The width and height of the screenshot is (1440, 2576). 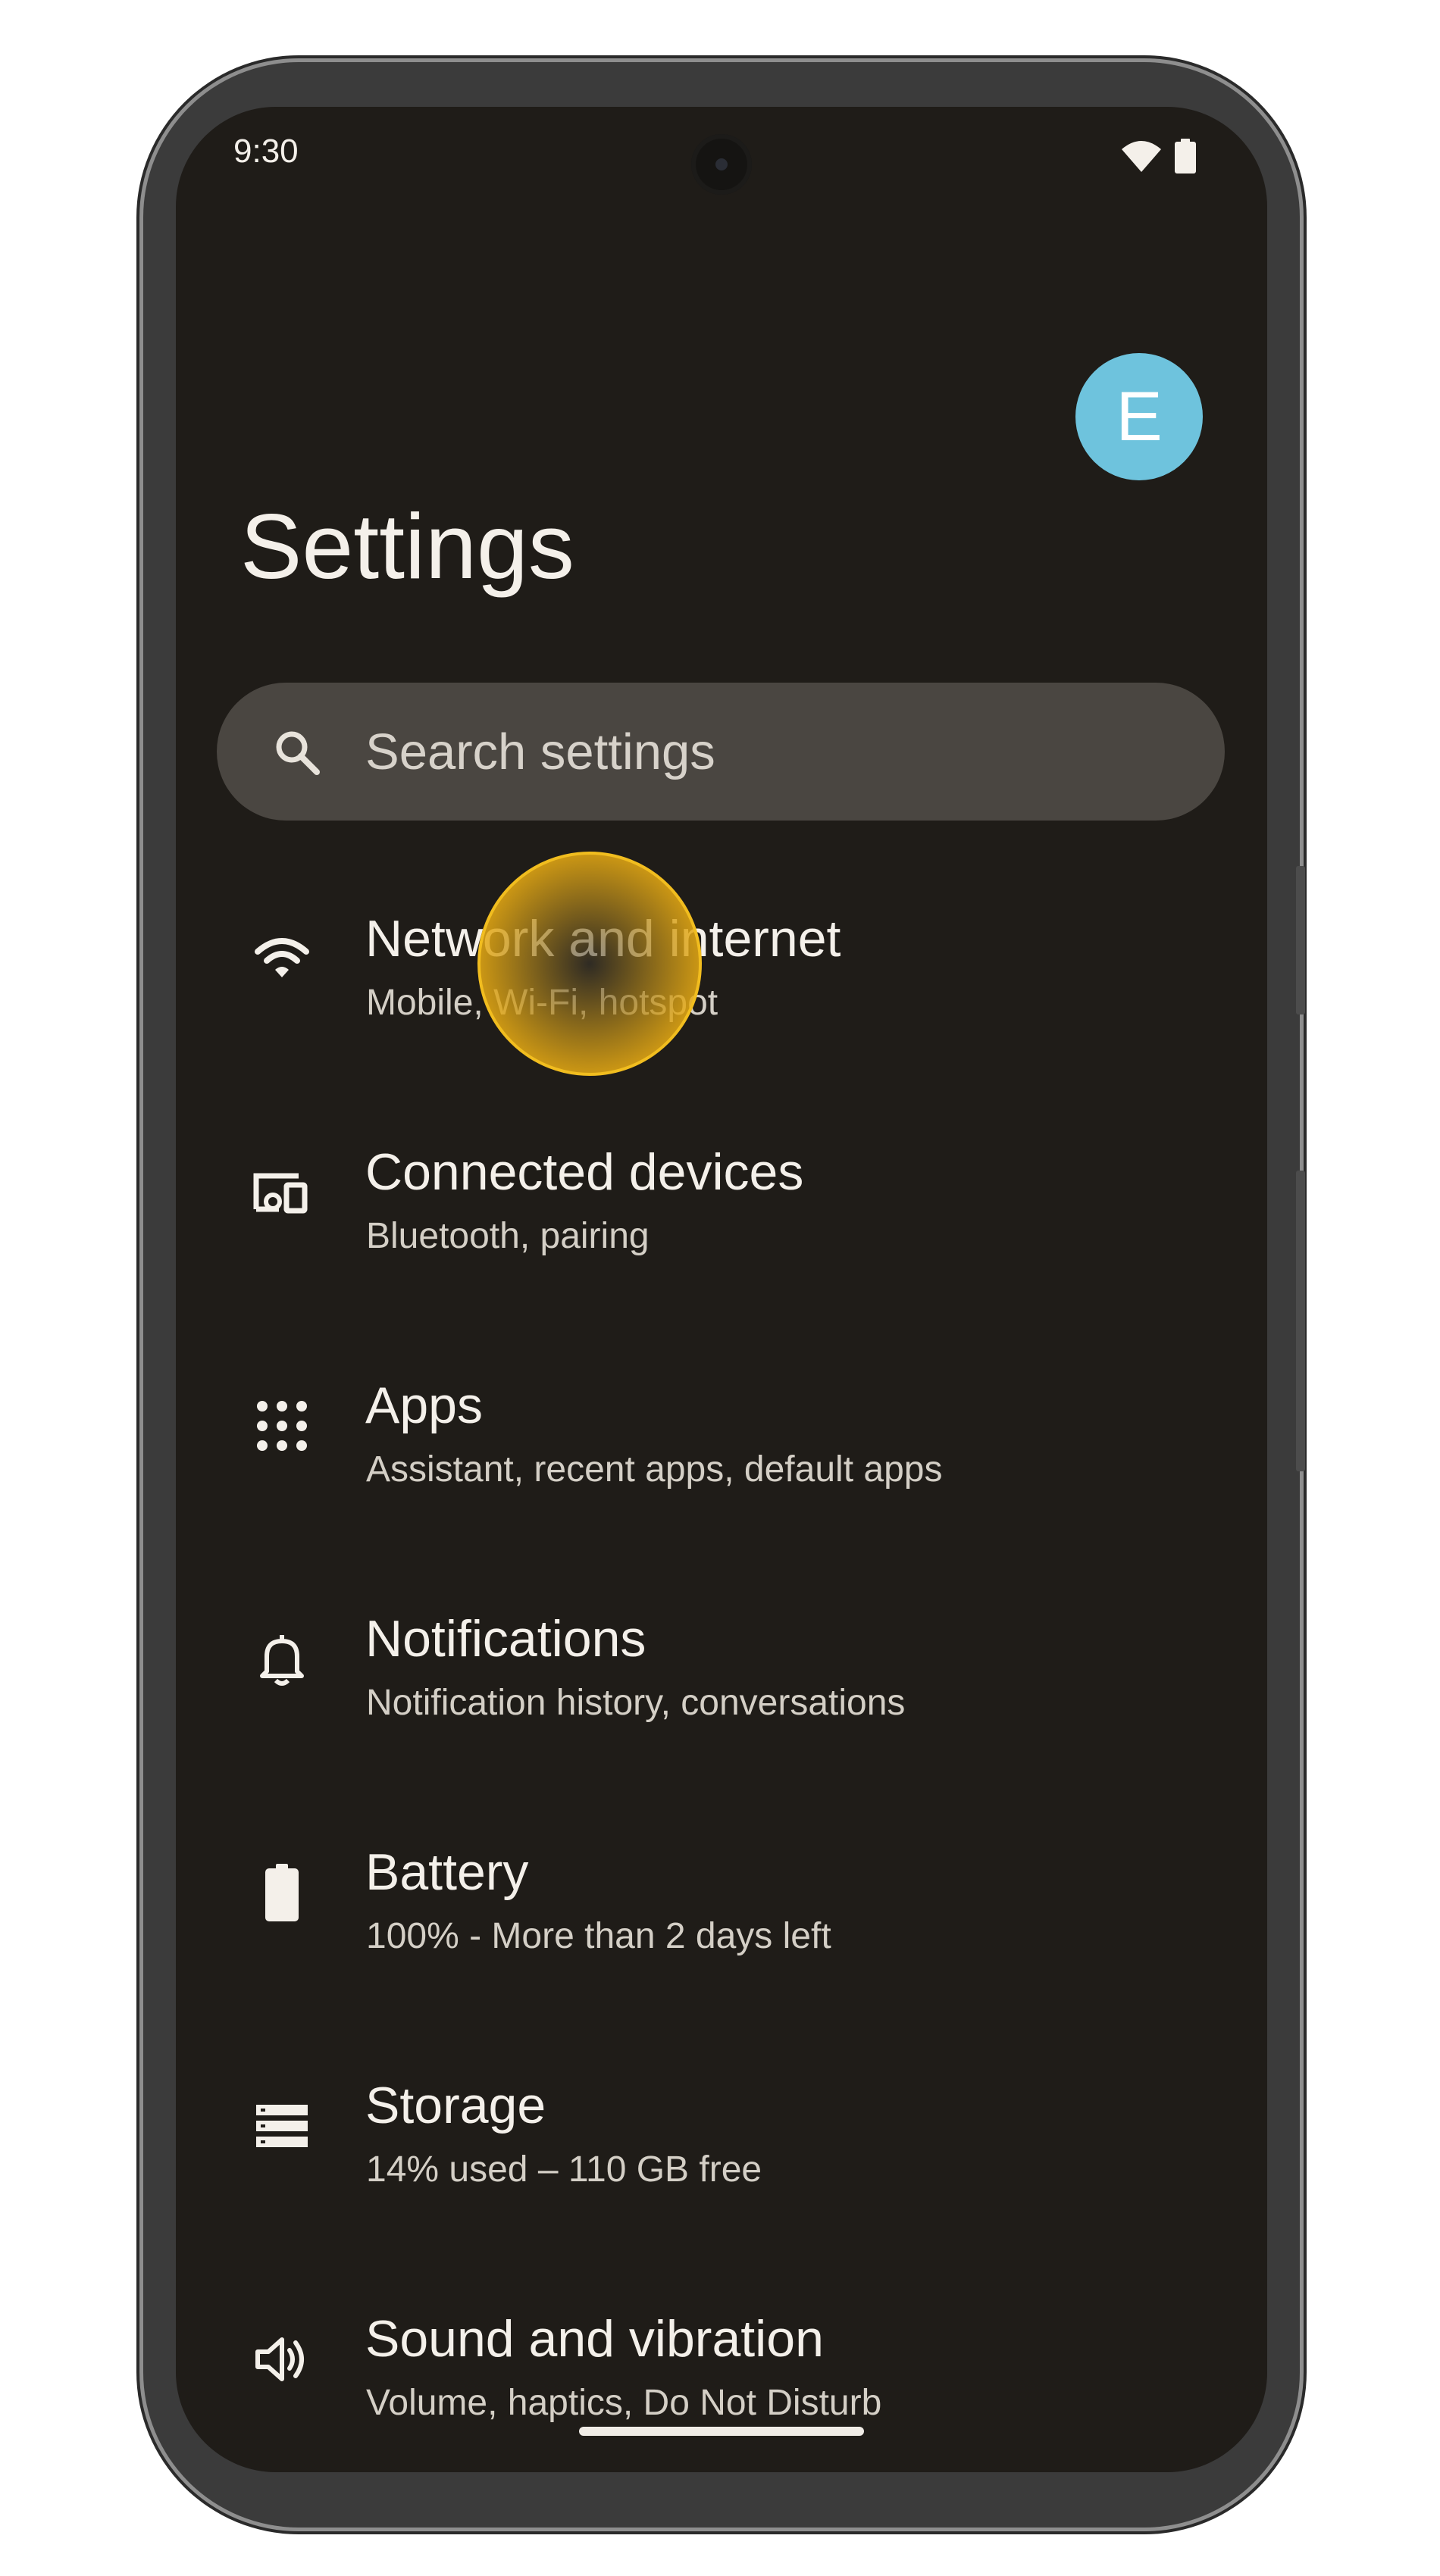 I want to click on search-input, so click(x=782, y=752).